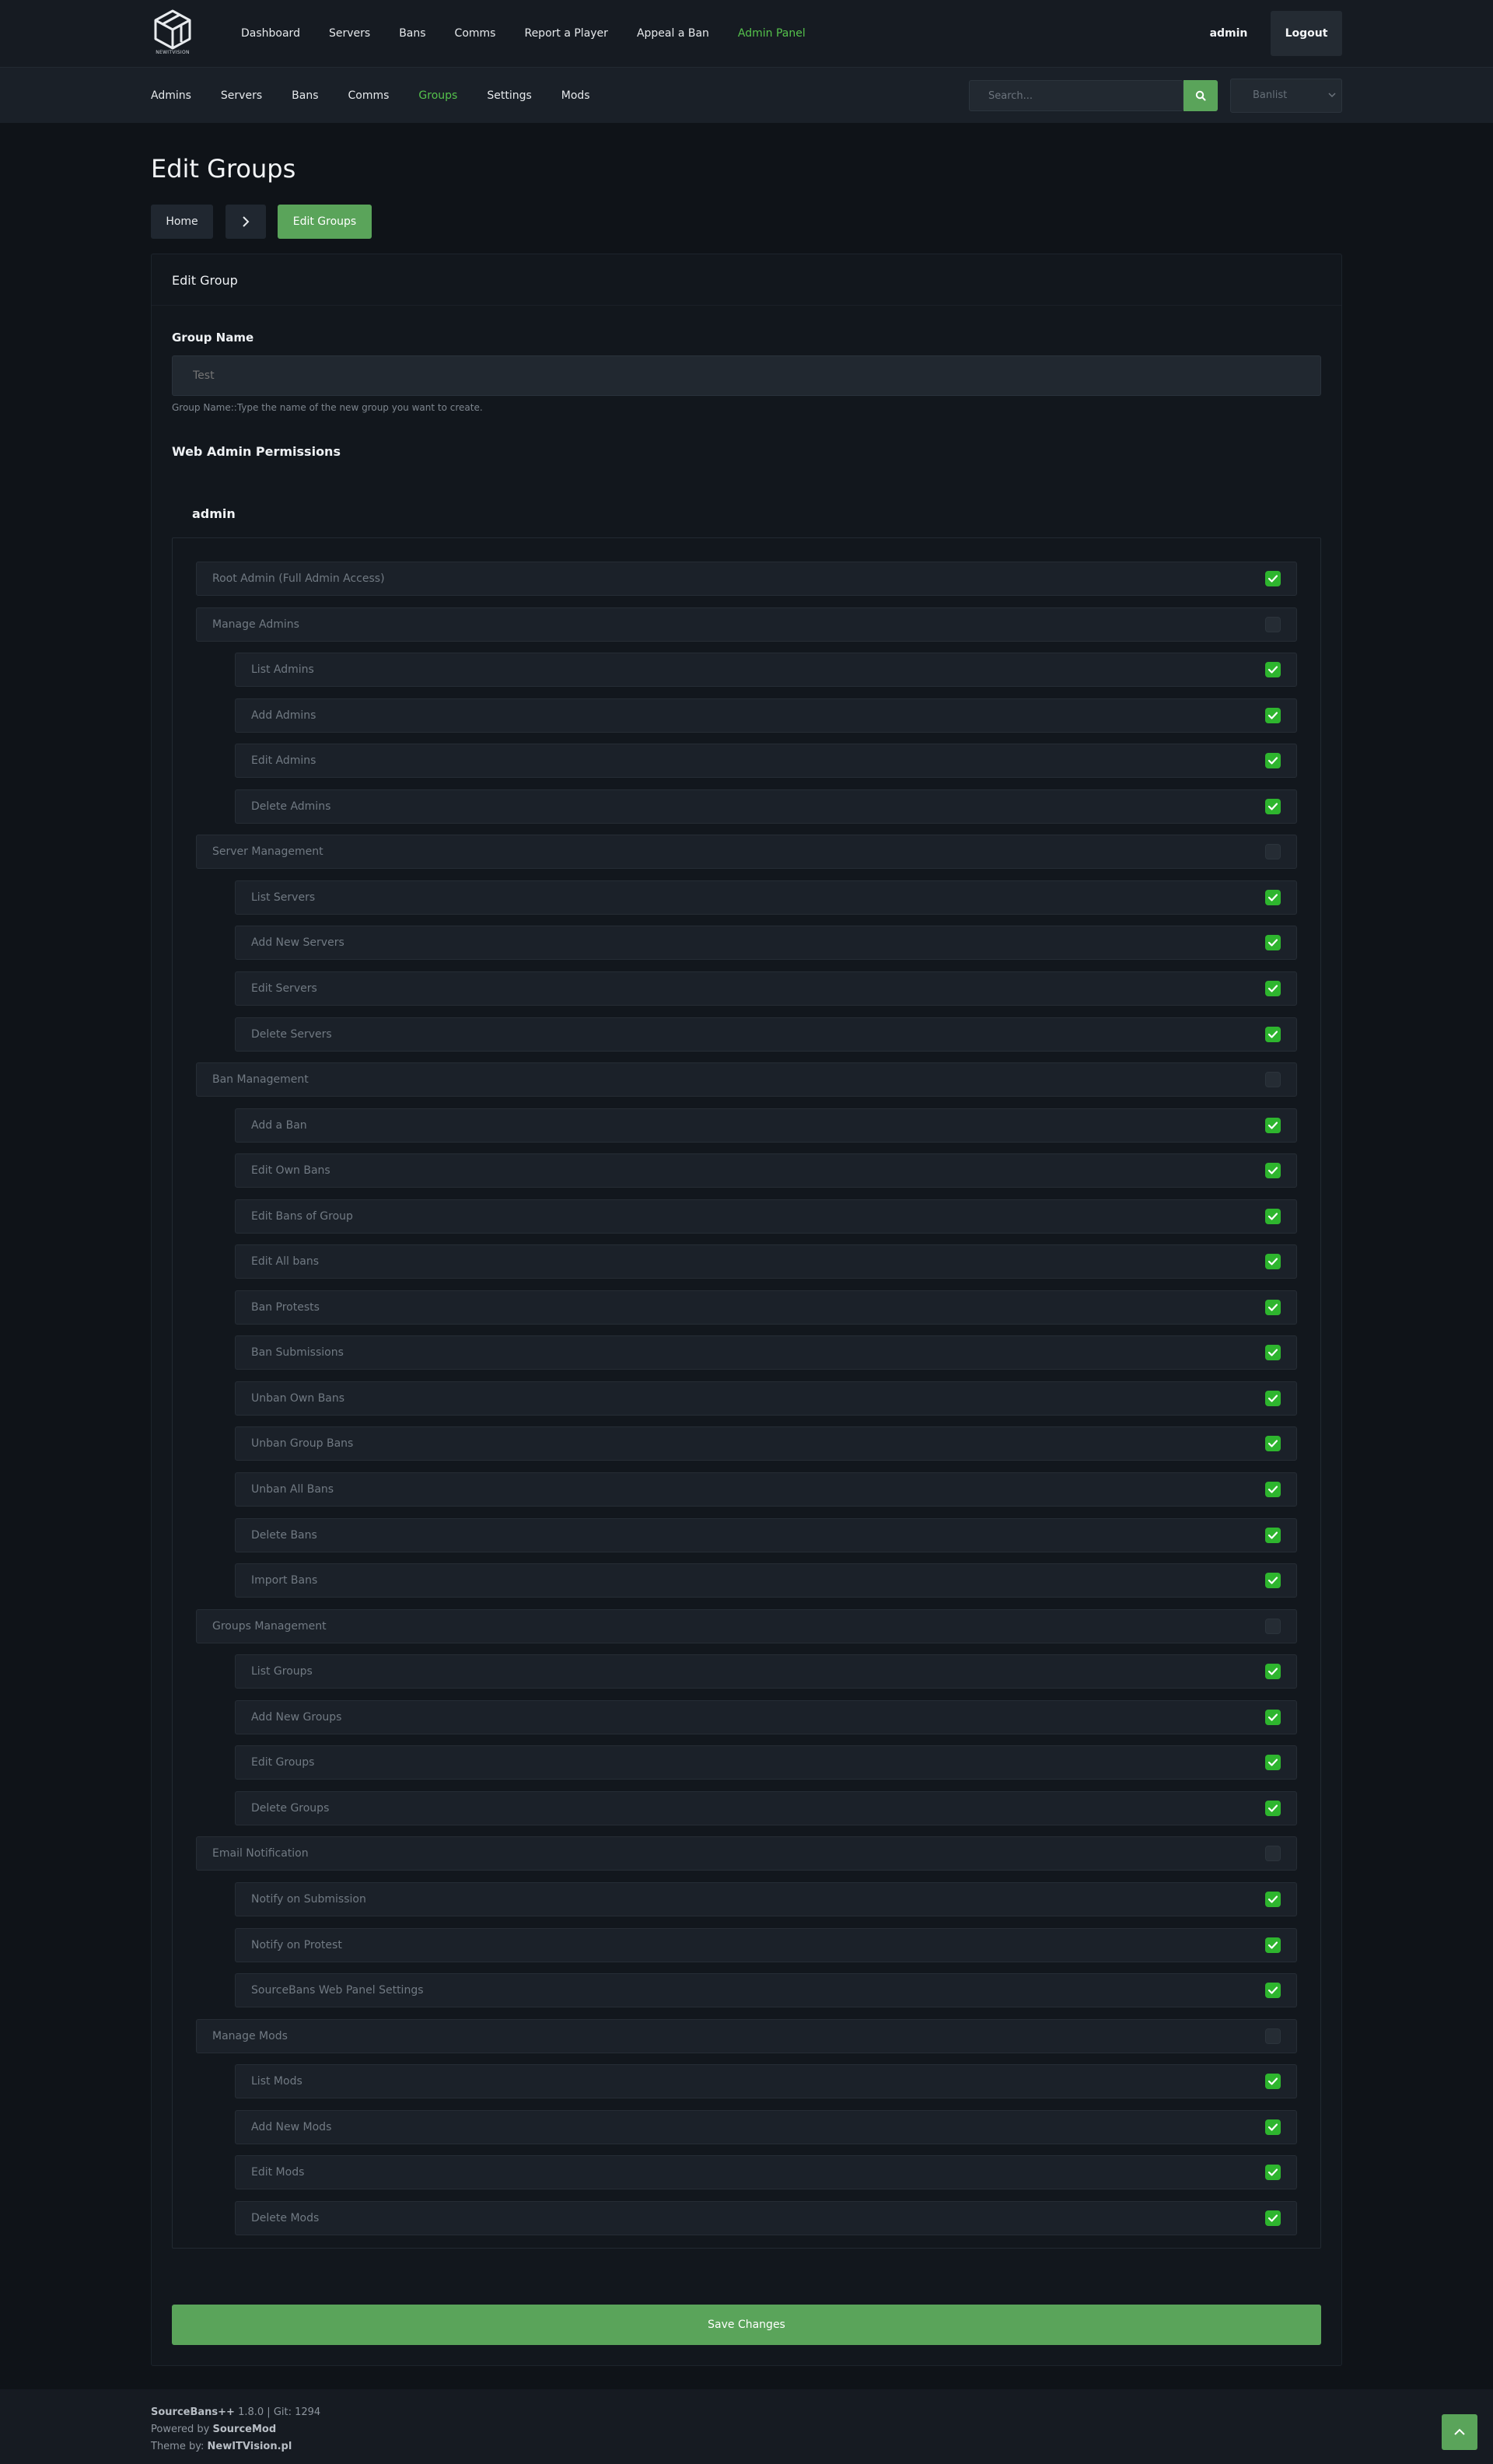 Image resolution: width=1493 pixels, height=2464 pixels. What do you see at coordinates (746, 2036) in the screenshot?
I see `permission-row: Manage Mods` at bounding box center [746, 2036].